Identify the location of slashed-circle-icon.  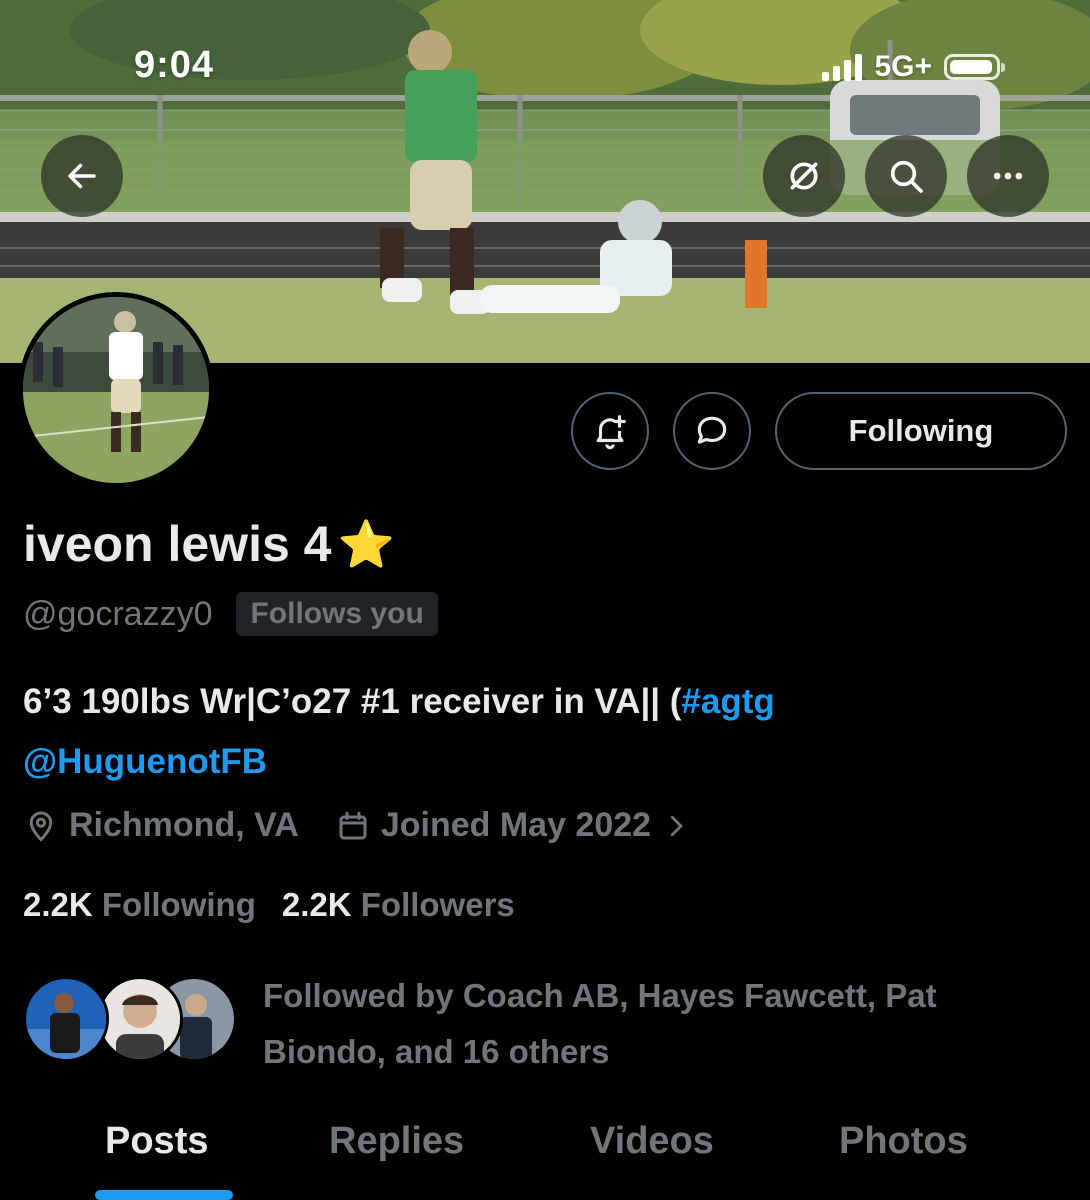
(804, 176).